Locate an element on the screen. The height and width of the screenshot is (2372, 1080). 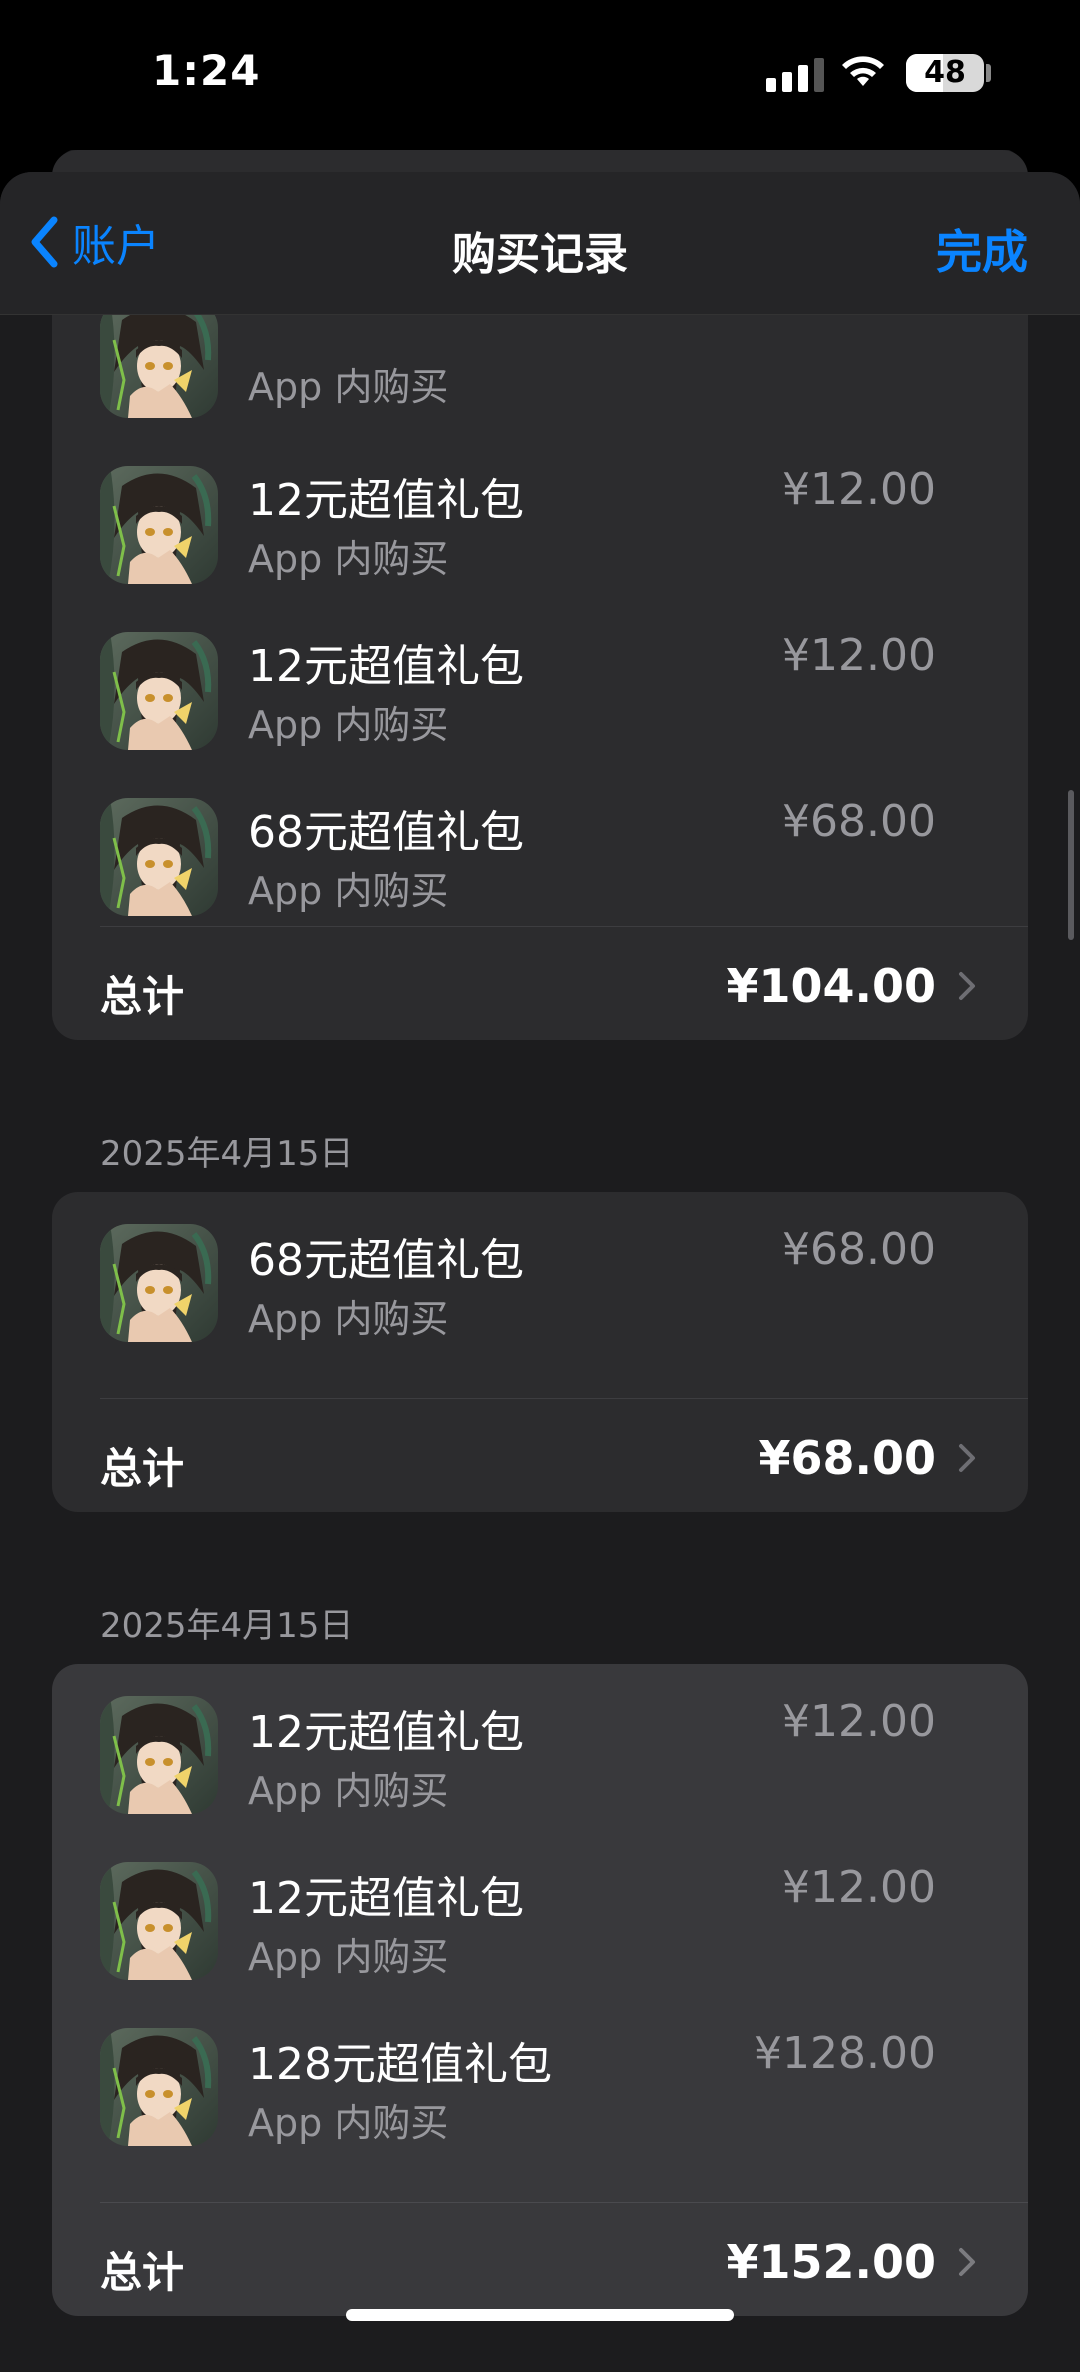
total-value: ¥152.00 is located at coordinates (831, 2262).